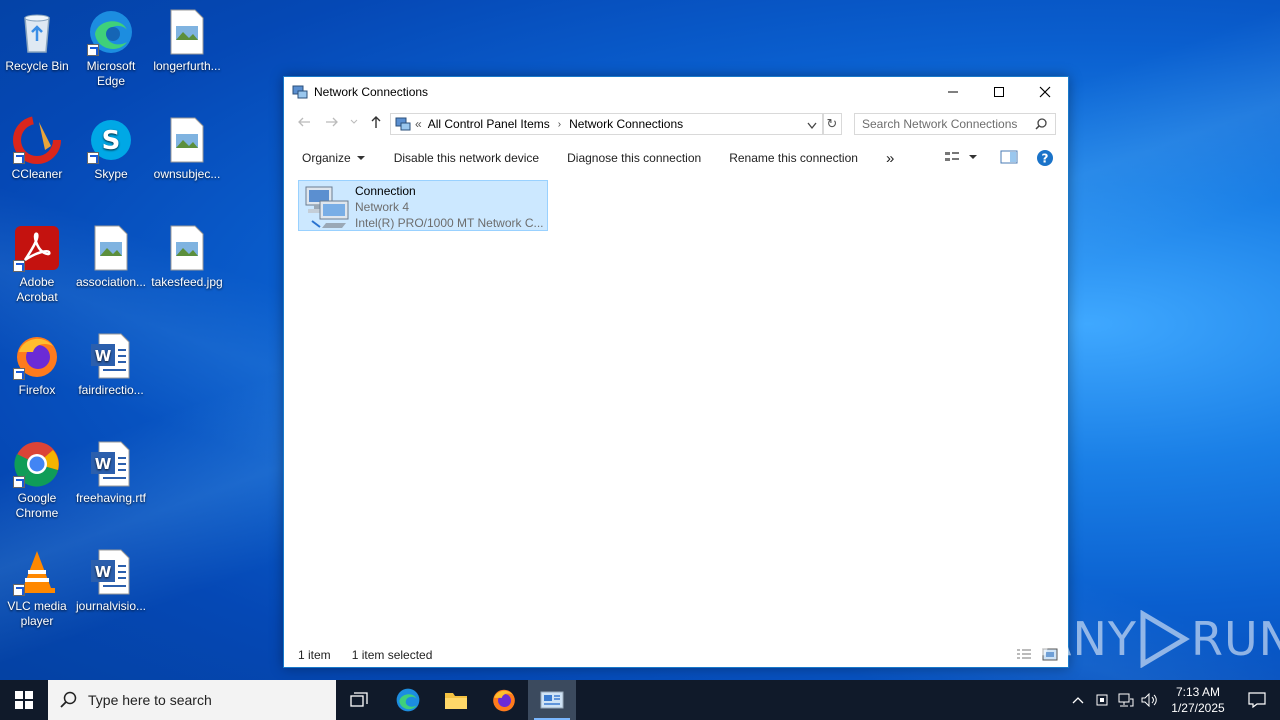  Describe the element at coordinates (37, 66) in the screenshot. I see `desktop-icon-label: Recycle Bin` at that location.